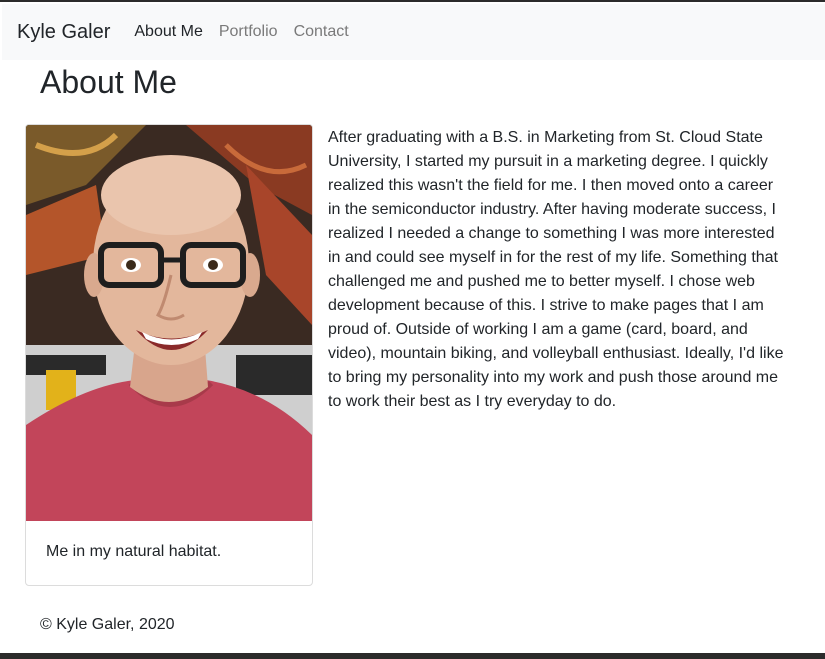 Image resolution: width=825 pixels, height=659 pixels. I want to click on page-title: About Me, so click(108, 82).